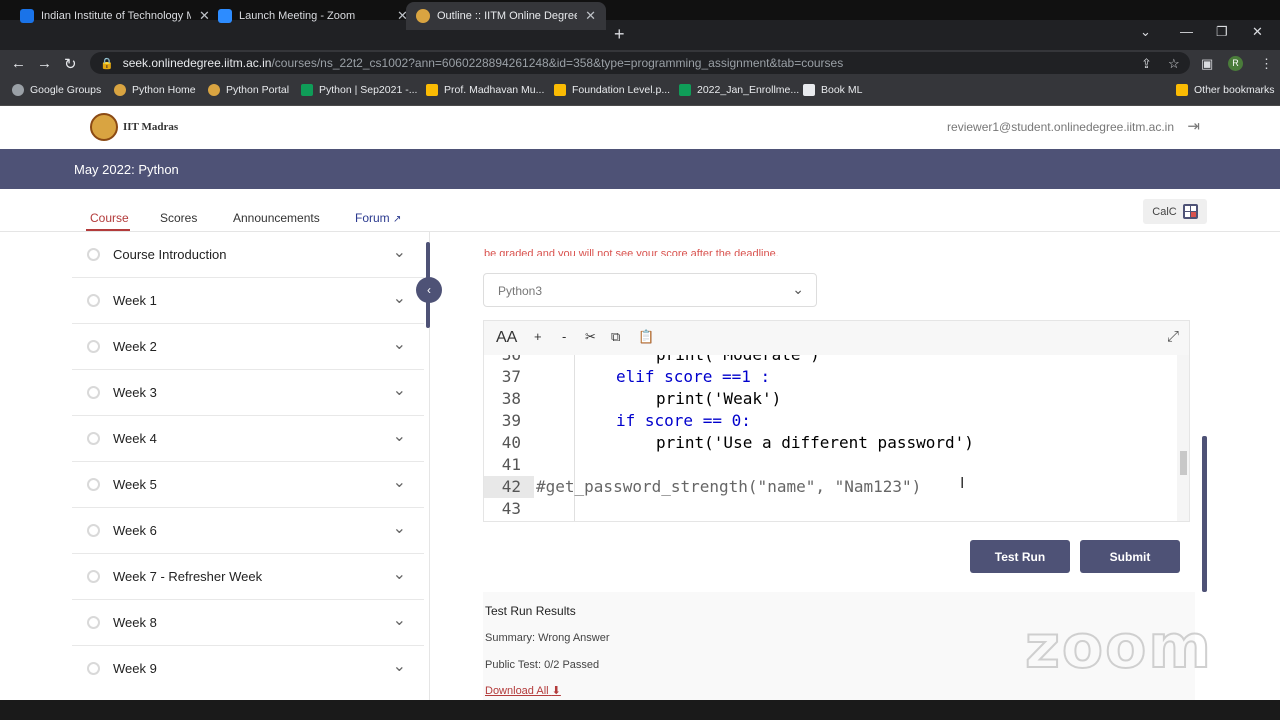  I want to click on calculator-button: CalC, so click(1175, 211).